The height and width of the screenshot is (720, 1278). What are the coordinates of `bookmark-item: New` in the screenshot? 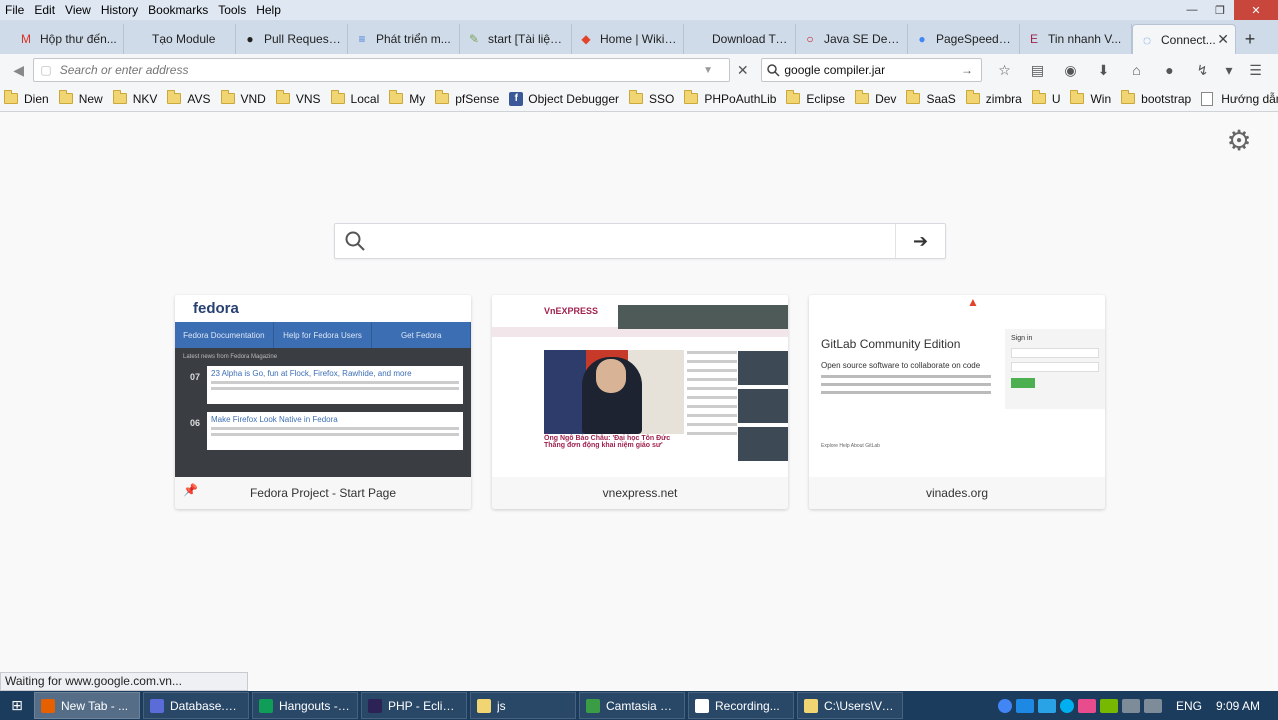 It's located at (80, 98).